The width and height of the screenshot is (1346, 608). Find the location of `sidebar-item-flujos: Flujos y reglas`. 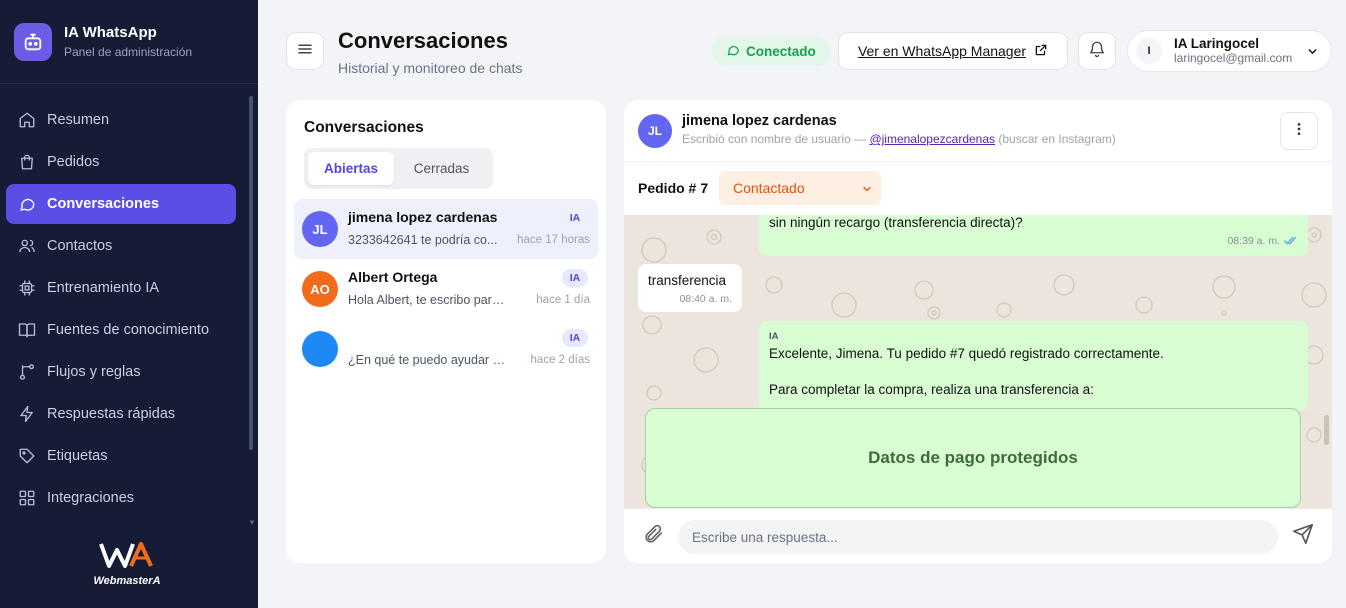

sidebar-item-flujos: Flujos y reglas is located at coordinates (121, 372).